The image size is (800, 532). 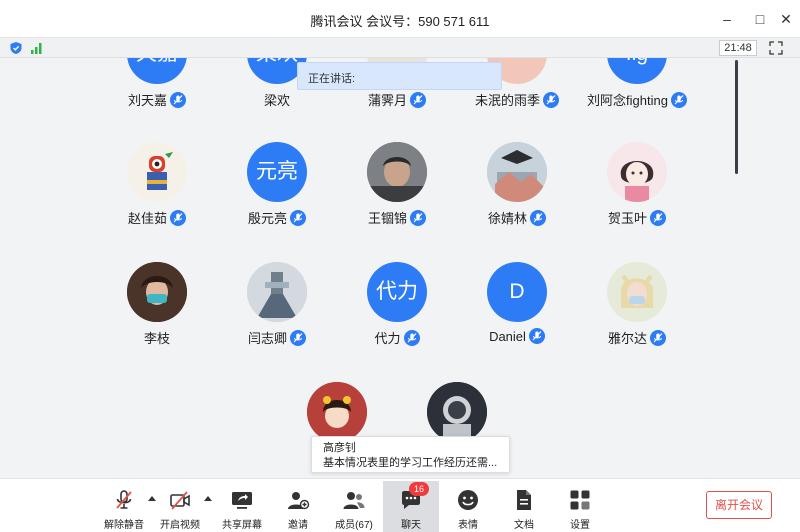 What do you see at coordinates (627, 218) in the screenshot?
I see `participant-name: 贺玉叶` at bounding box center [627, 218].